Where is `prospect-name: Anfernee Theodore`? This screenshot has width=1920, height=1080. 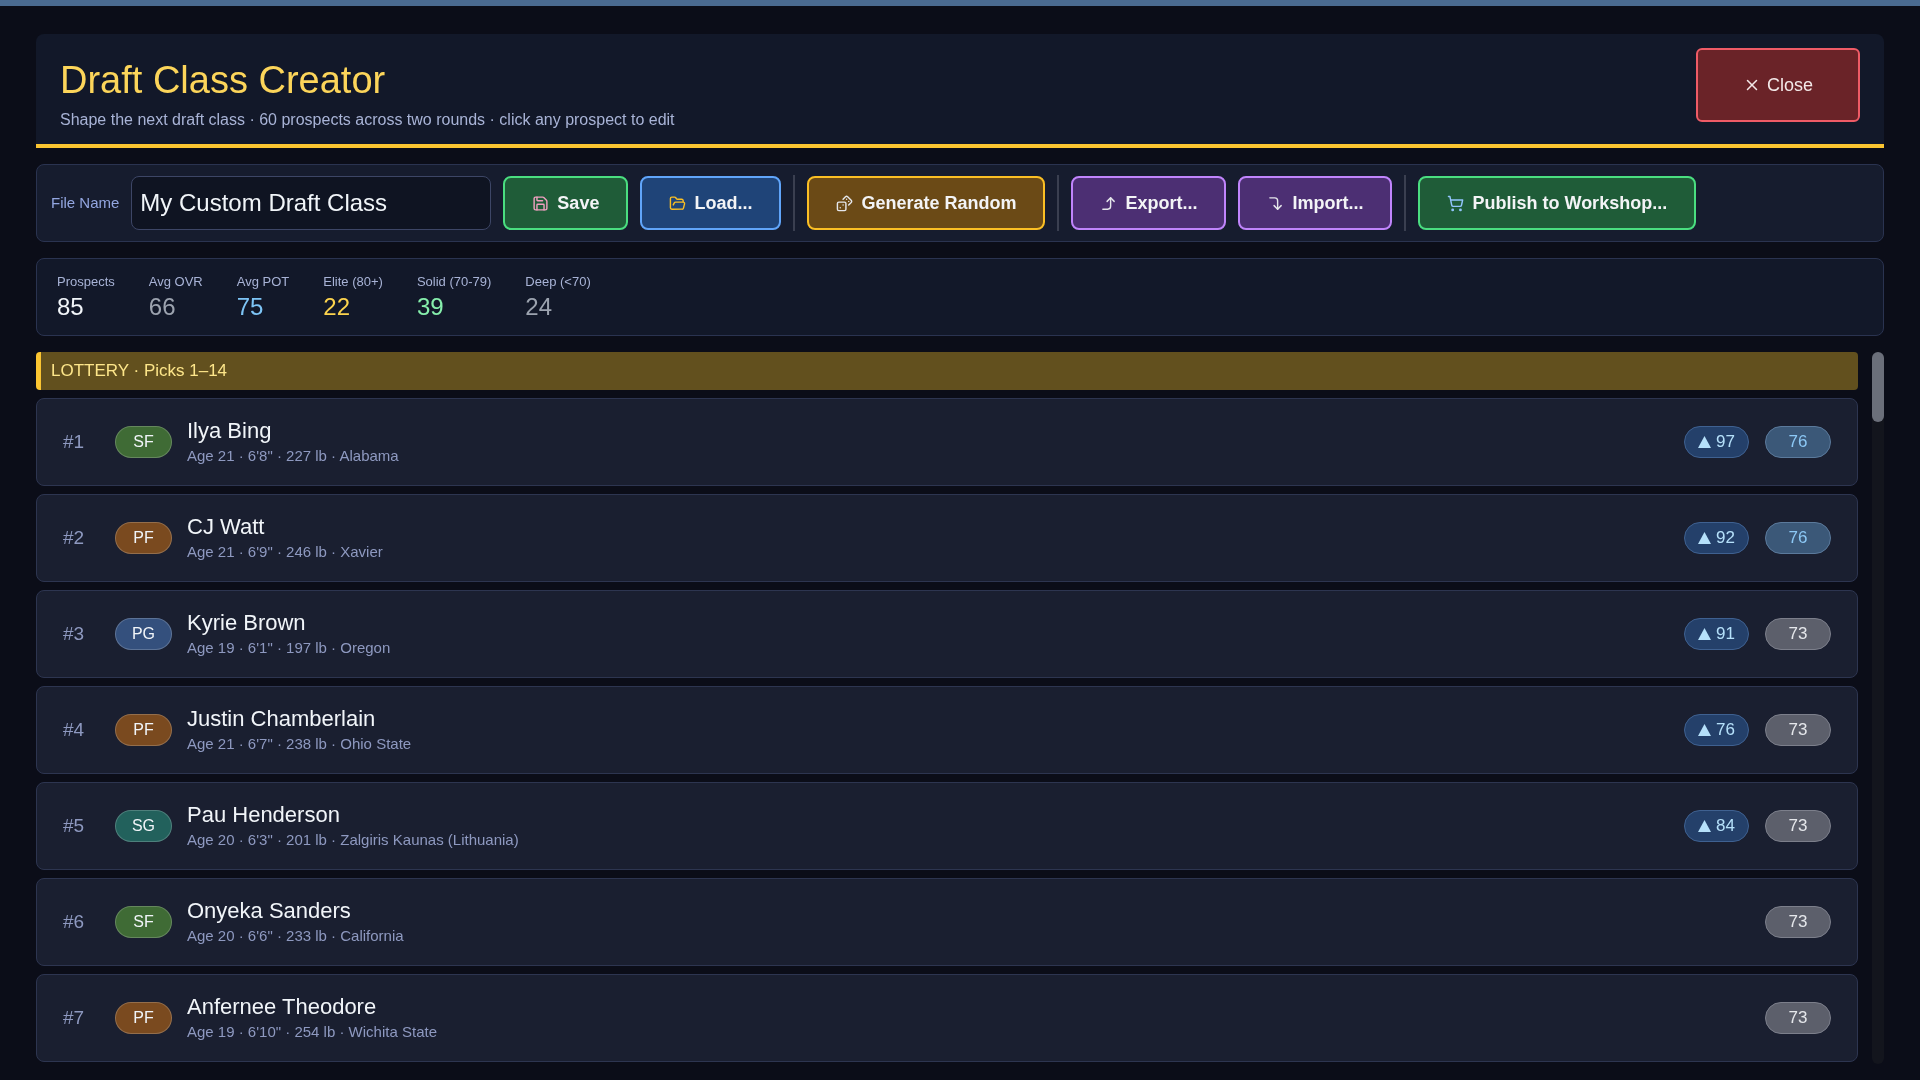 prospect-name: Anfernee Theodore is located at coordinates (282, 1006).